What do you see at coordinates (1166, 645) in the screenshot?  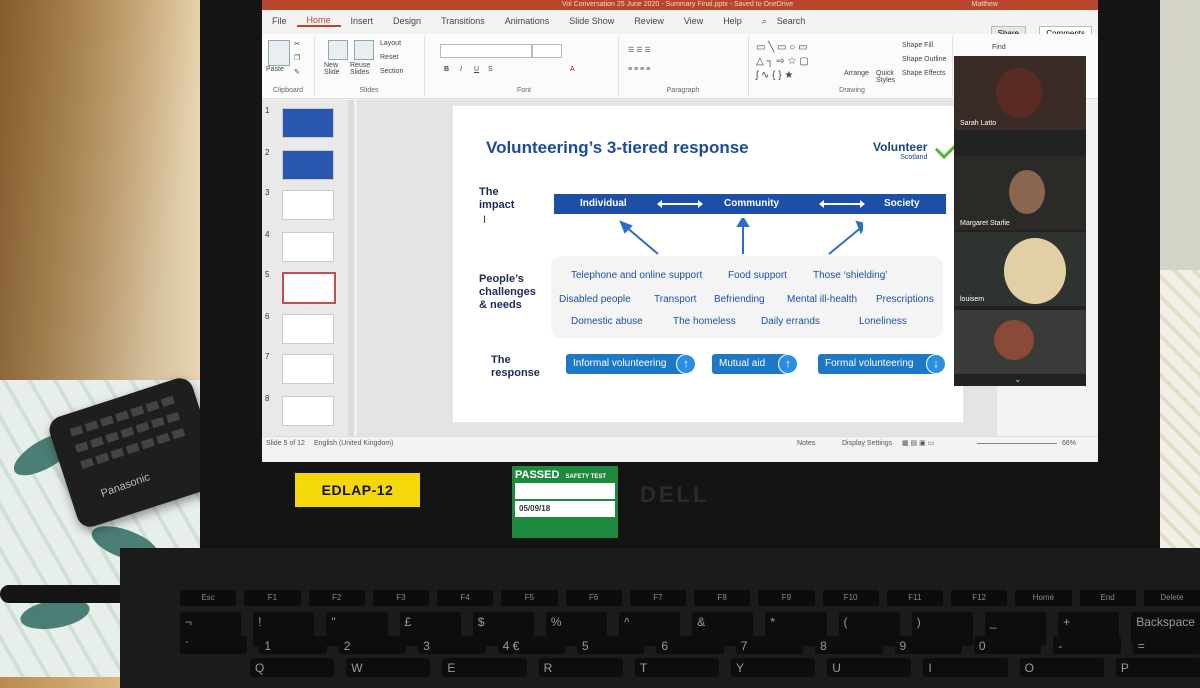 I see `key: =` at bounding box center [1166, 645].